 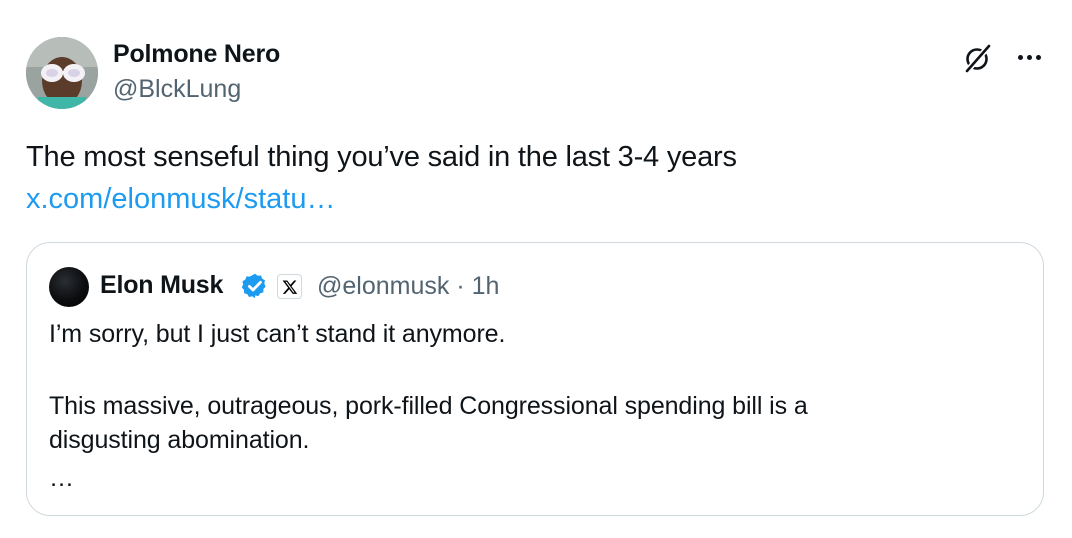 I want to click on author-name: Polmone Nero, so click(x=196, y=54).